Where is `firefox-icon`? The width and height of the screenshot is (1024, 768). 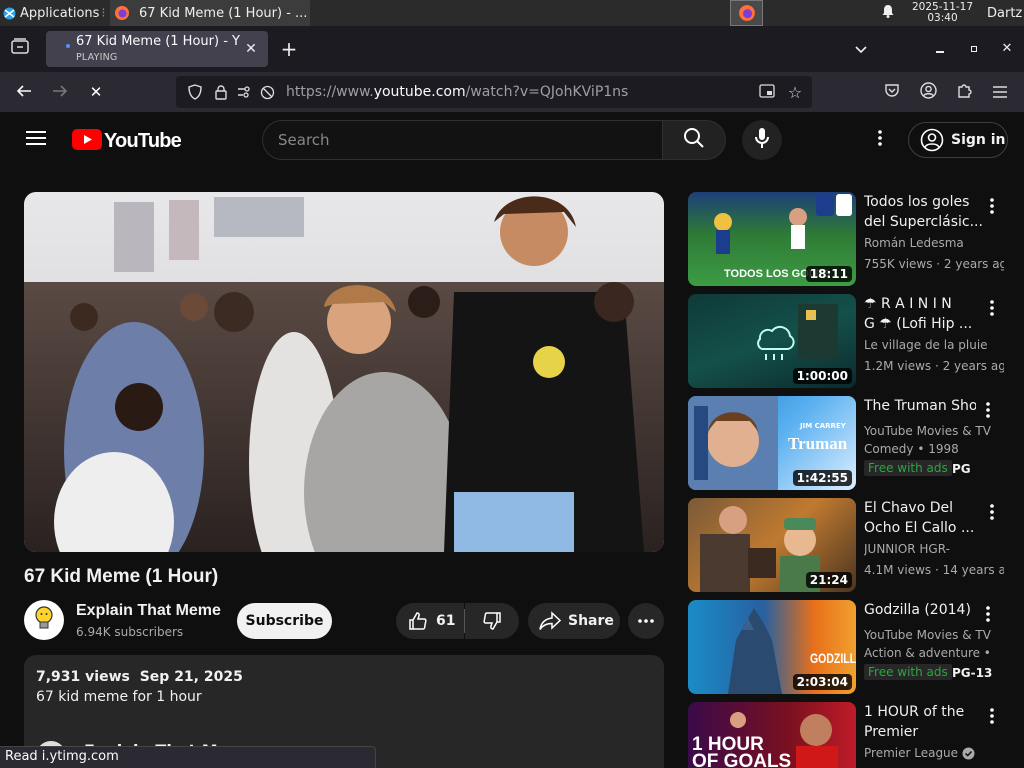 firefox-icon is located at coordinates (122, 13).